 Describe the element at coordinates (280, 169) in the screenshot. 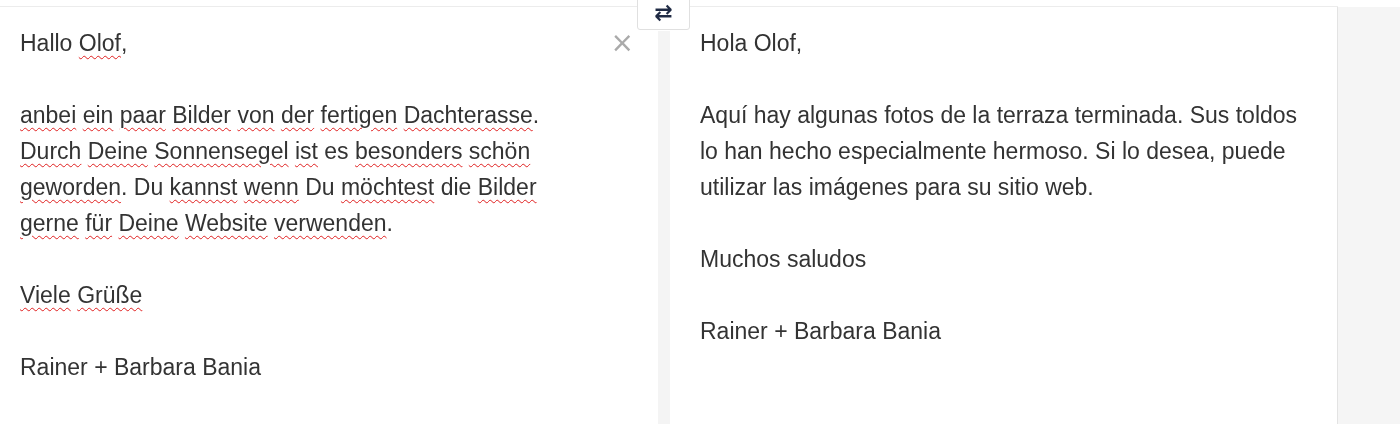

I see `source-paragraph: anbei ein paar Bilder von der fertigen Dachterasse. Durch Deine Sonnensegel ist es besonders schön geworden. Du kannst wenn Du möchtest die Bilder gerne für Deine Website verwenden.` at that location.